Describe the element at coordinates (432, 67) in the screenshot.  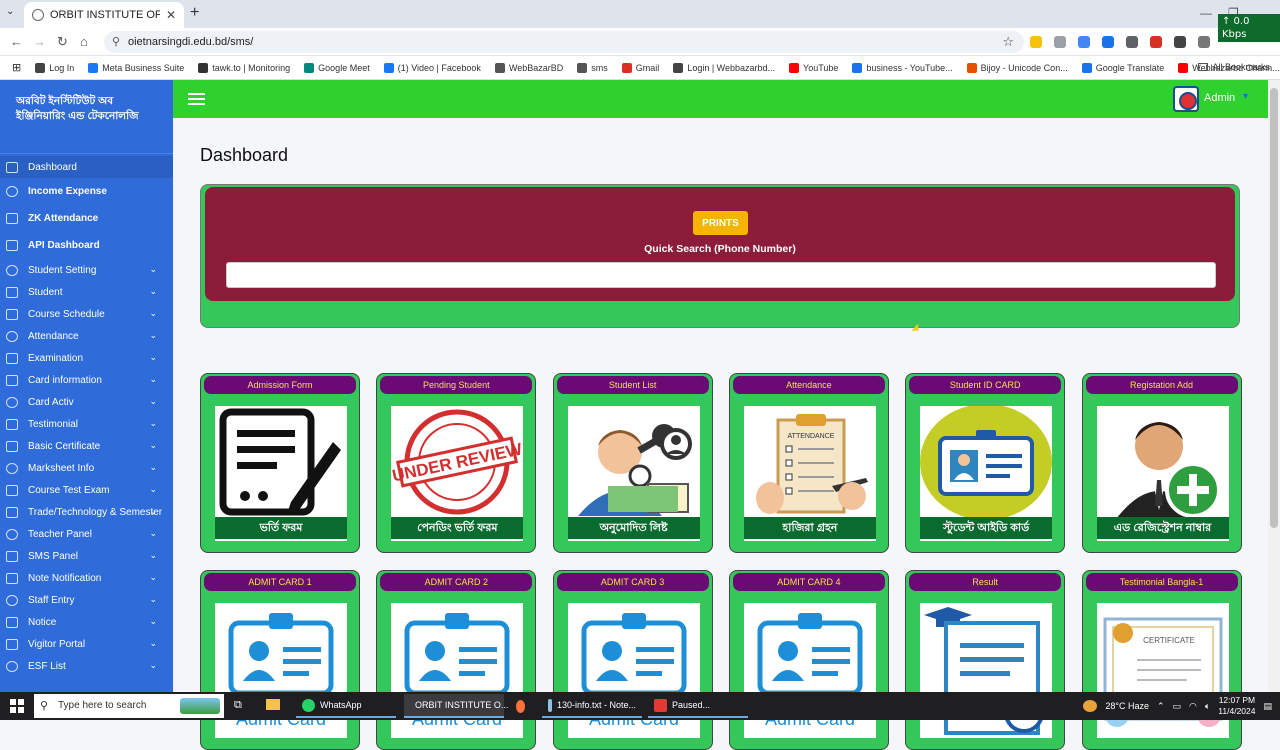
I see `bookmark-item: (1) Video | Facebook` at that location.